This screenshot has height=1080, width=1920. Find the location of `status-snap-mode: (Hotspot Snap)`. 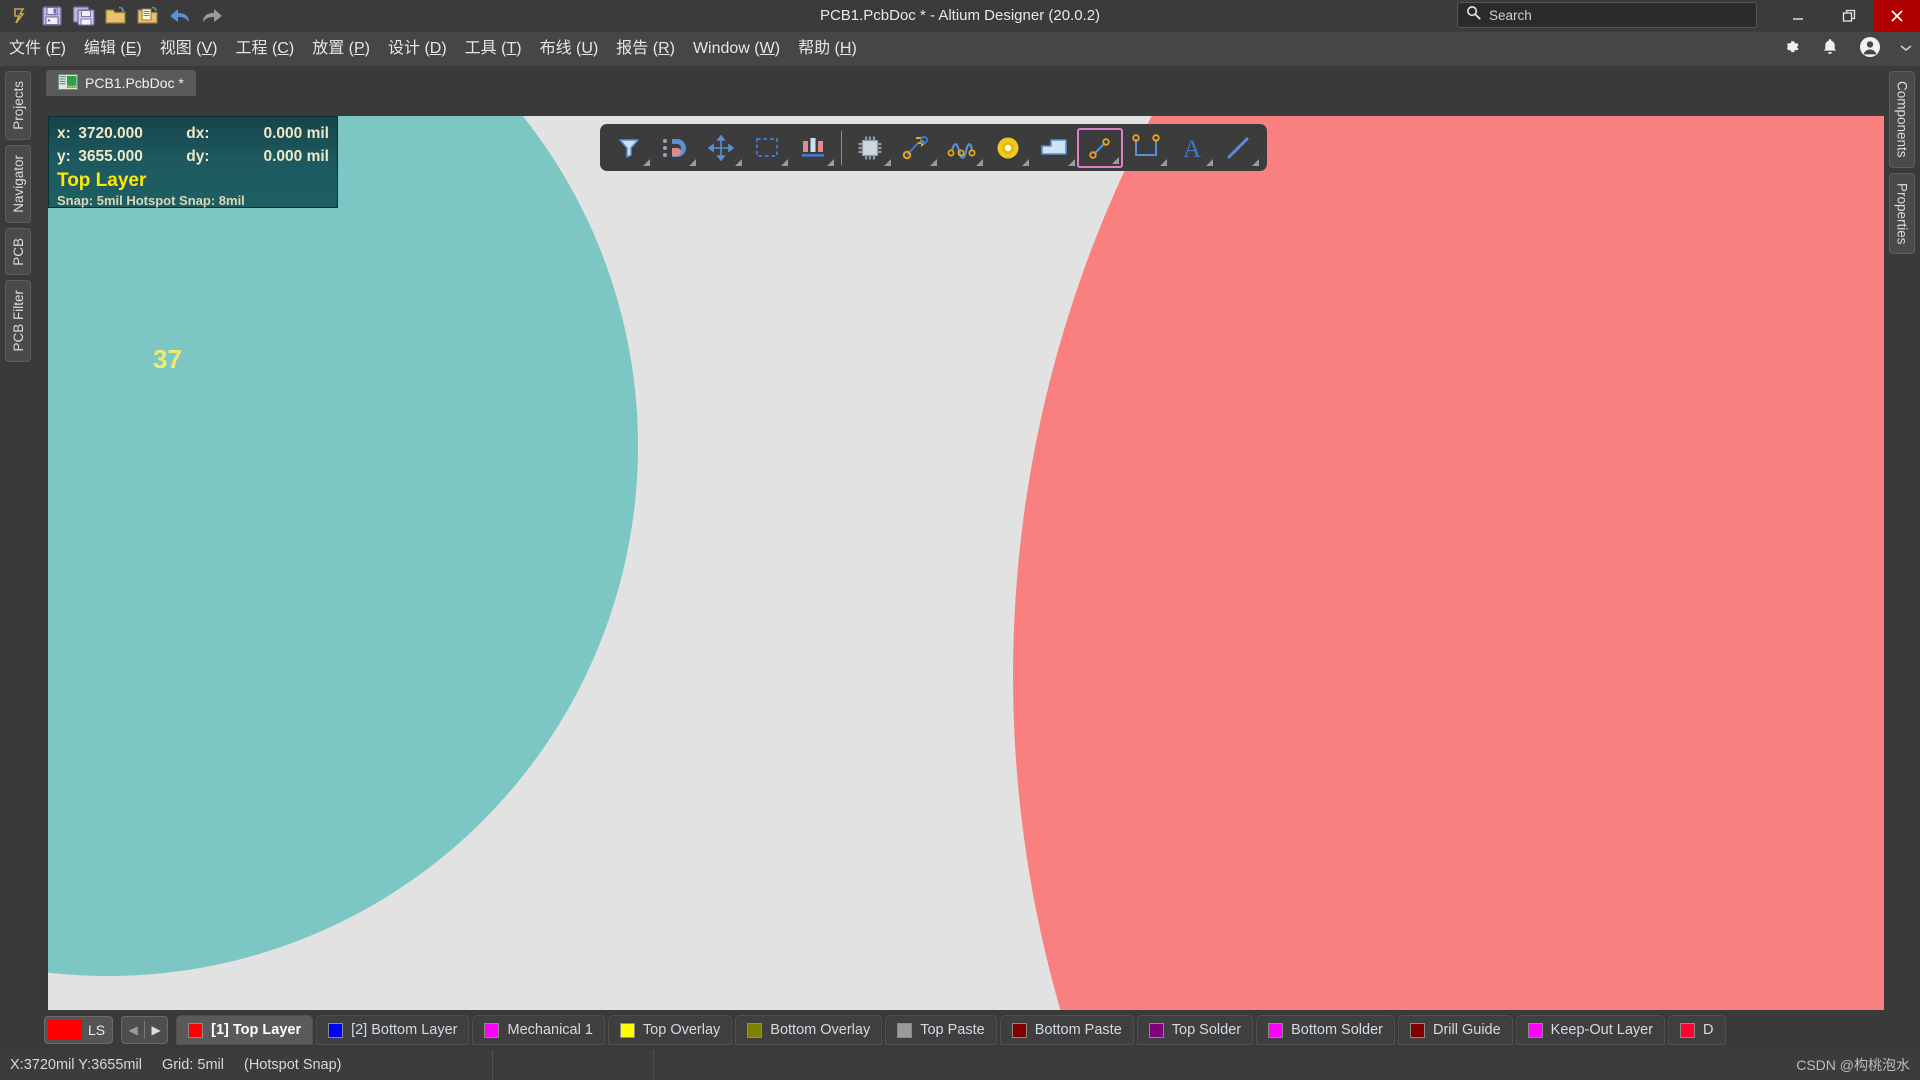

status-snap-mode: (Hotspot Snap) is located at coordinates (292, 1065).